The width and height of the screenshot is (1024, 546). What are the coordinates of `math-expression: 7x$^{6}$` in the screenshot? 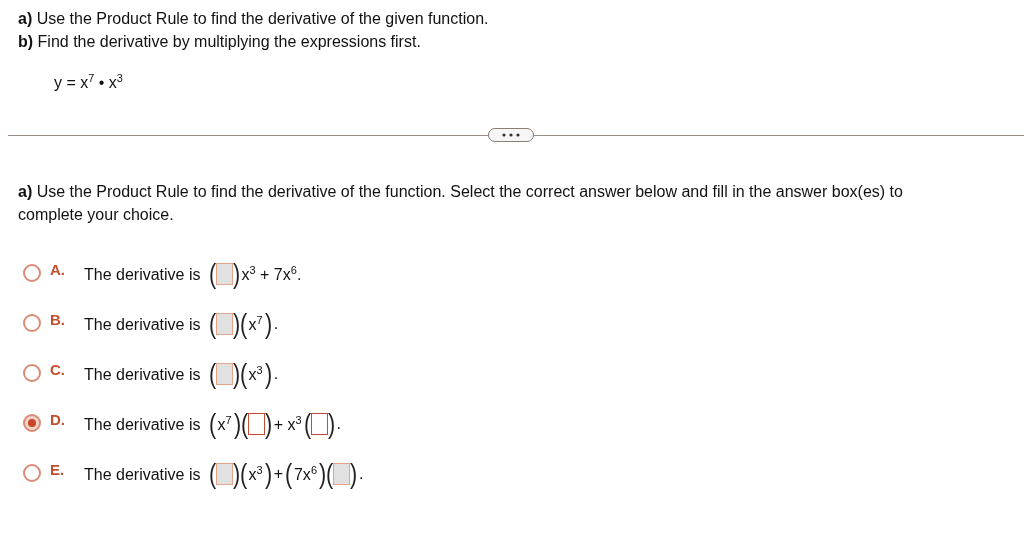 It's located at (305, 474).